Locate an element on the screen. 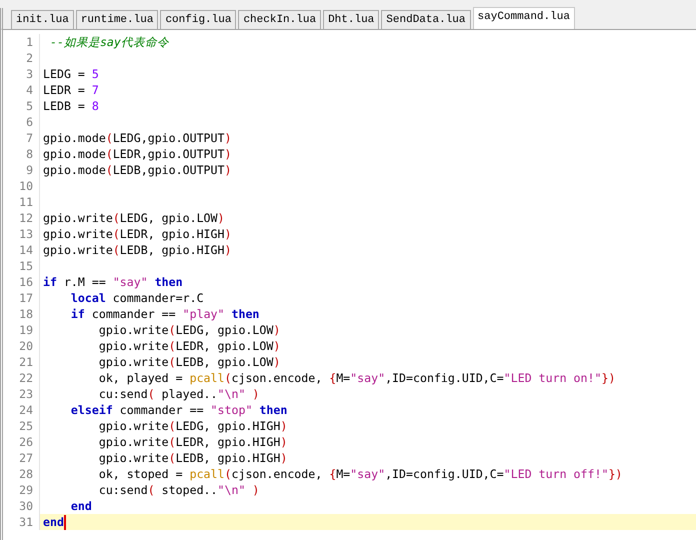 The width and height of the screenshot is (696, 540). line-number: 21 is located at coordinates (21, 362).